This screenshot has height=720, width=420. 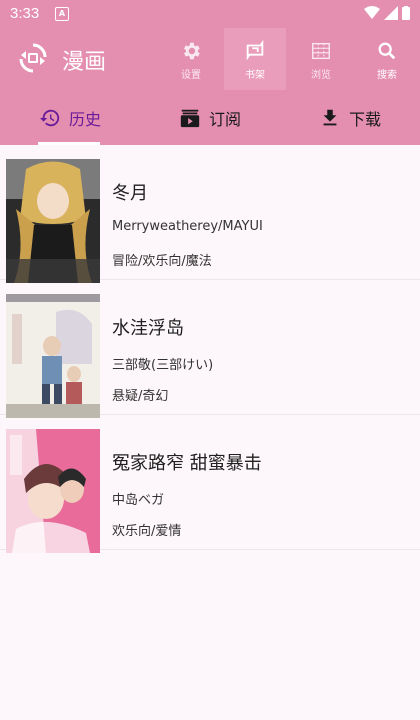 What do you see at coordinates (321, 75) in the screenshot?
I see `browse-label: 浏览` at bounding box center [321, 75].